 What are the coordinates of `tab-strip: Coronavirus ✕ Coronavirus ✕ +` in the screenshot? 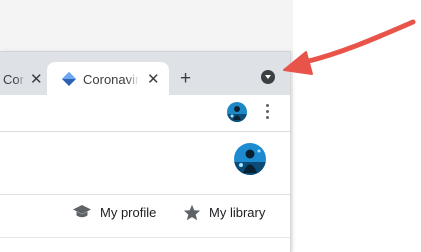 It's located at (145, 73).